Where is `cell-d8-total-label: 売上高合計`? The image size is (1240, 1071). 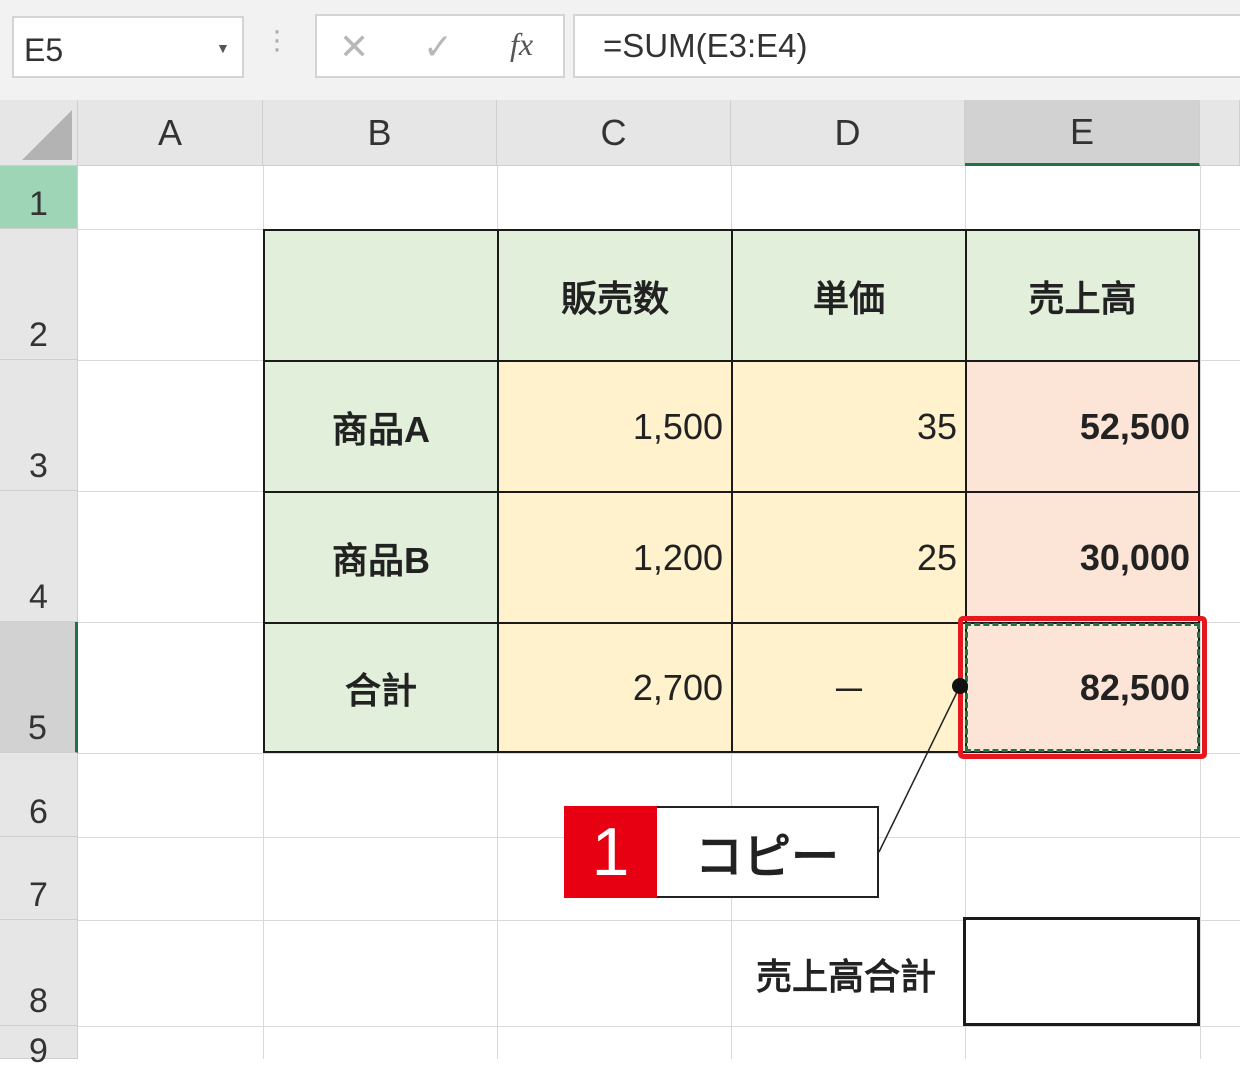
cell-d8-total-label: 売上高合計 is located at coordinates (818, 974).